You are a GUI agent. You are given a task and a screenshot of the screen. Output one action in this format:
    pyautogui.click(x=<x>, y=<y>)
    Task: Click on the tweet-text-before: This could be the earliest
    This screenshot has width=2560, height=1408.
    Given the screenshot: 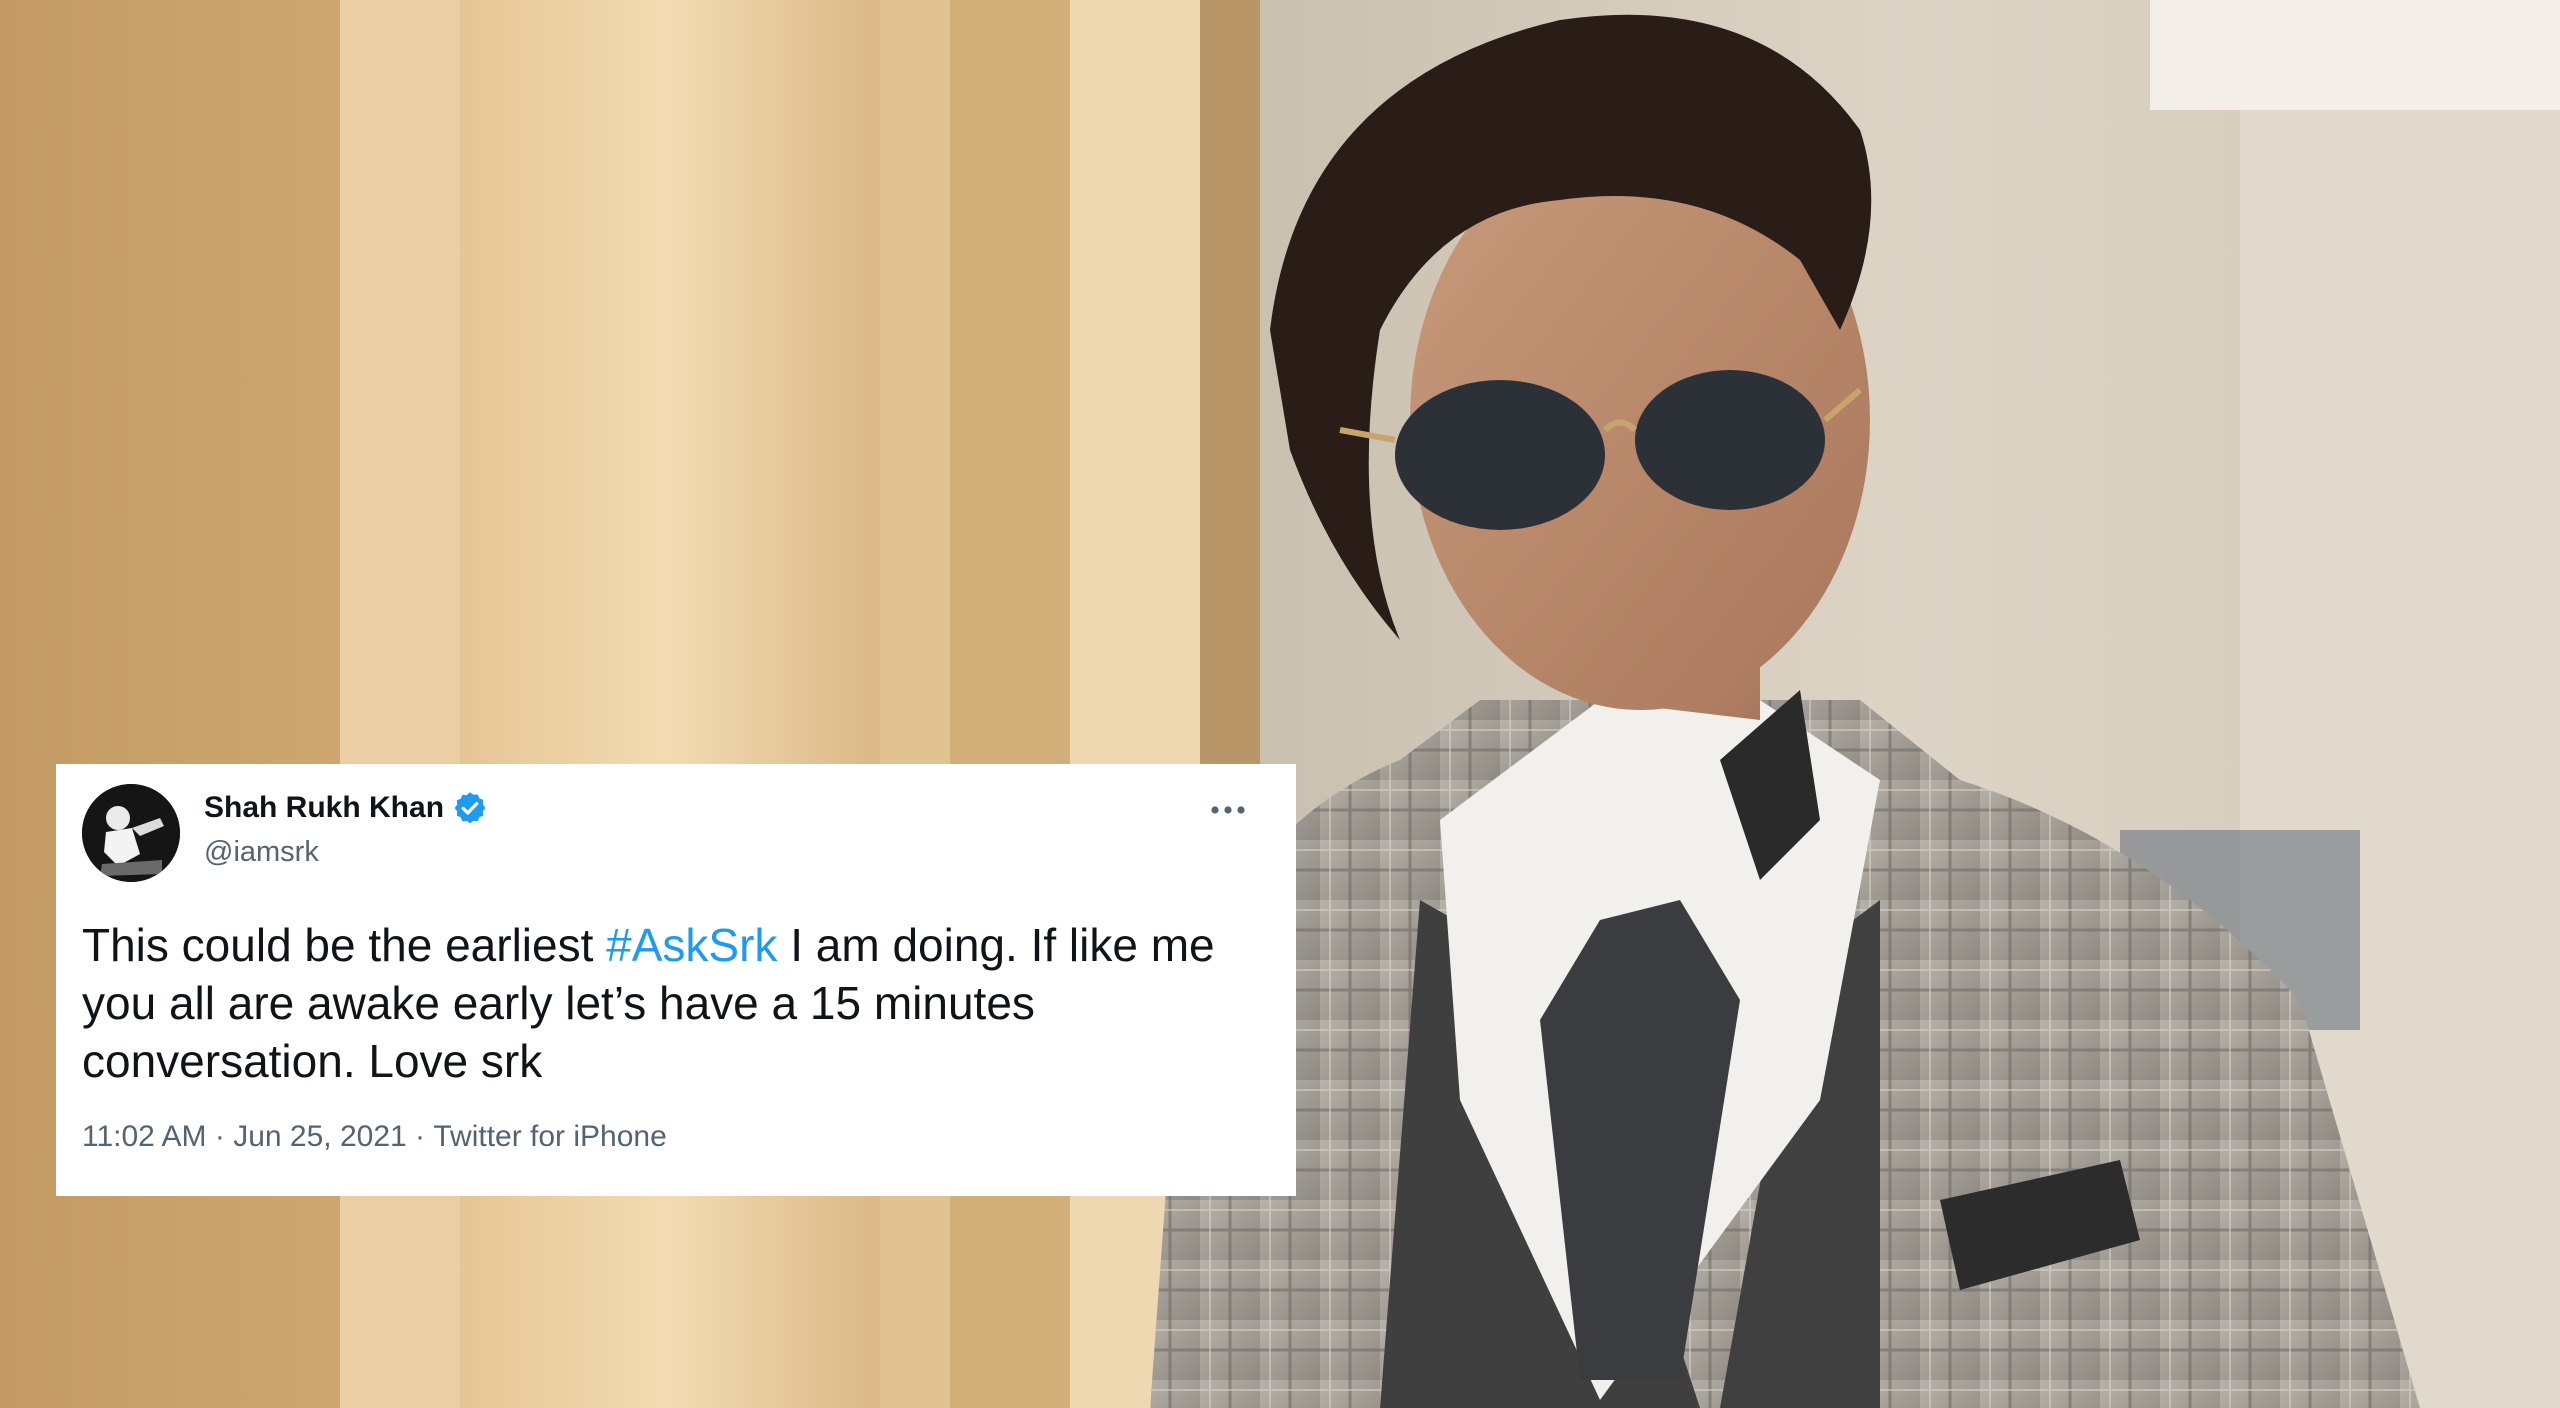 What is the action you would take?
    pyautogui.click(x=344, y=945)
    